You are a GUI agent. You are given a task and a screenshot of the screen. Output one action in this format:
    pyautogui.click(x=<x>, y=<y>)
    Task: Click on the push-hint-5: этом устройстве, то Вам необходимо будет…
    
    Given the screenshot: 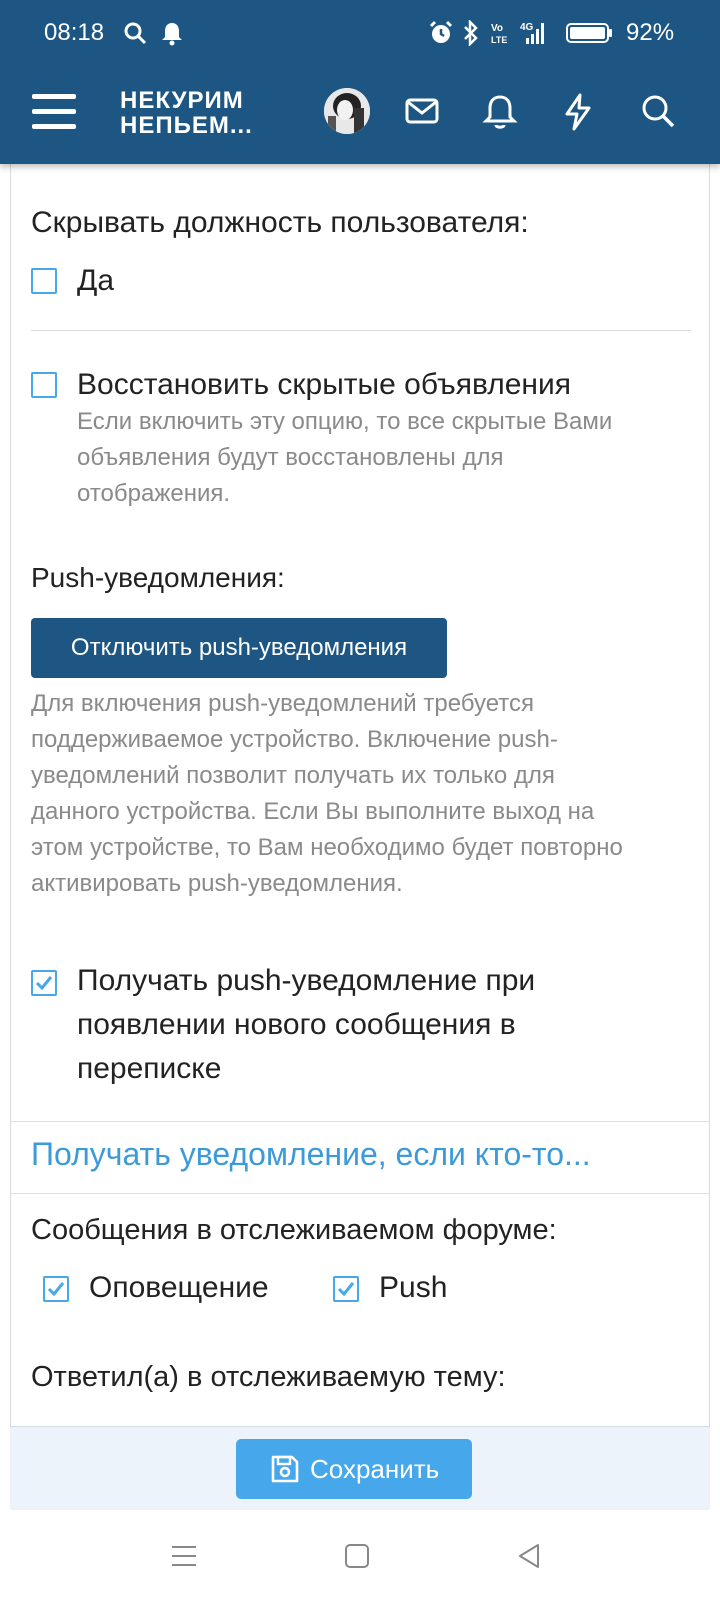 What is the action you would take?
    pyautogui.click(x=327, y=847)
    